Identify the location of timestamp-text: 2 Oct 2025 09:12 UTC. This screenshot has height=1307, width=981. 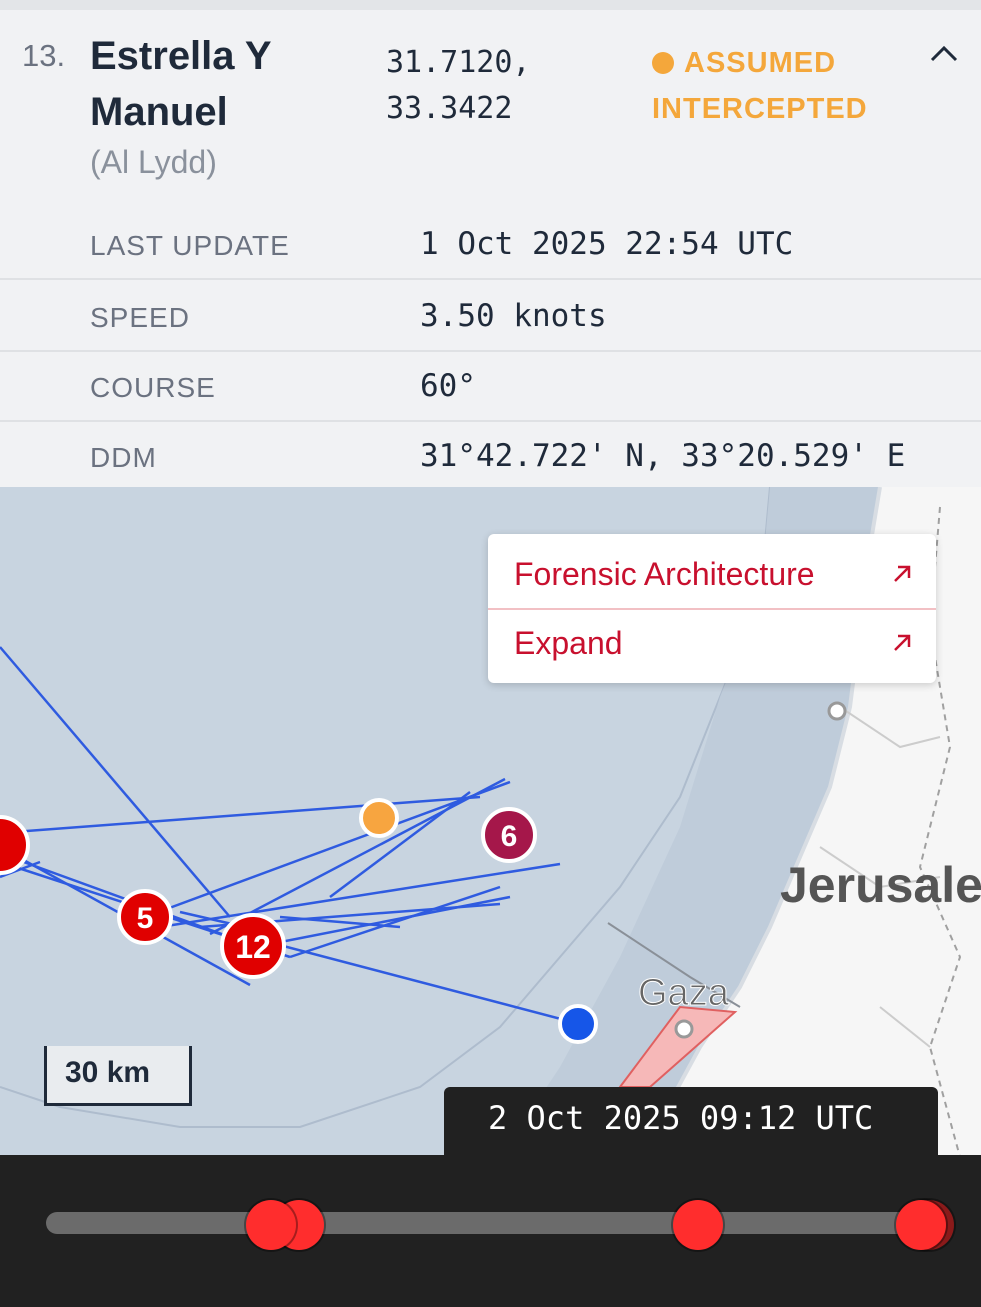
(681, 1118).